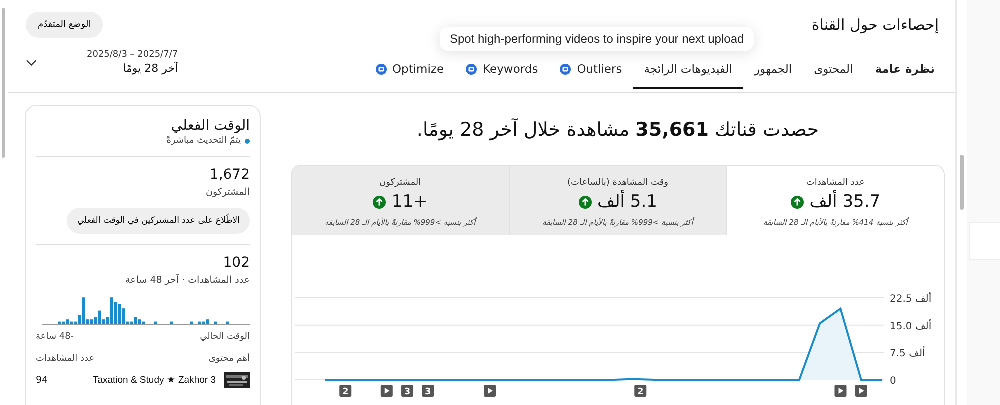 This screenshot has width=1000, height=405. Describe the element at coordinates (227, 192) in the screenshot. I see `subscribers-label: المشتركون` at that location.